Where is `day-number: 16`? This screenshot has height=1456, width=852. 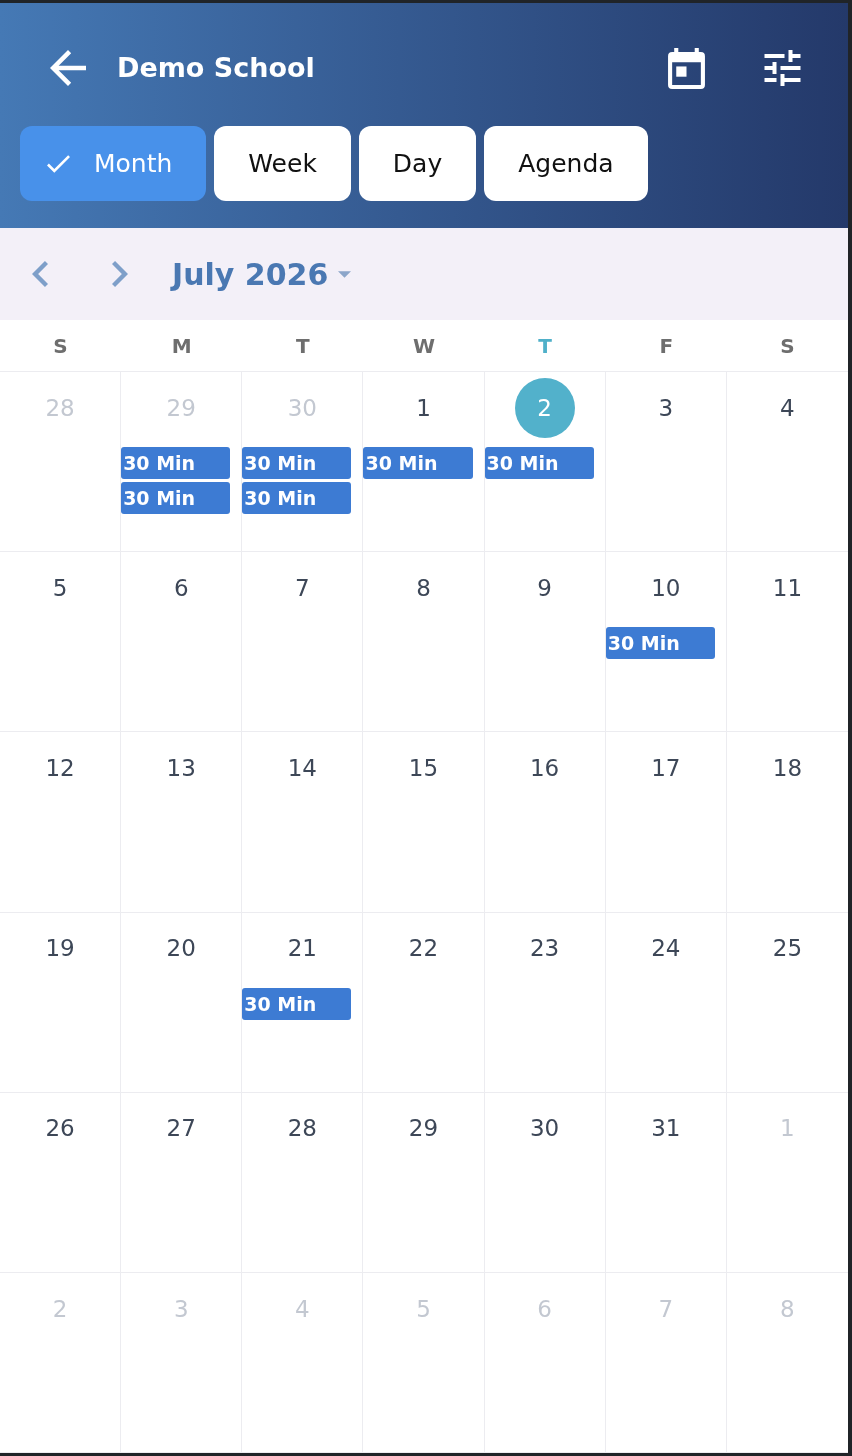
day-number: 16 is located at coordinates (545, 769).